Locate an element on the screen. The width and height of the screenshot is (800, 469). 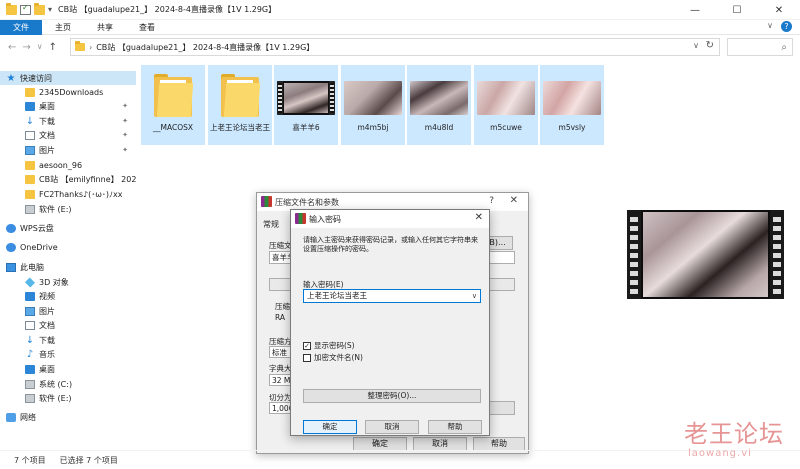
winrar-icon is located at coordinates (300, 218).